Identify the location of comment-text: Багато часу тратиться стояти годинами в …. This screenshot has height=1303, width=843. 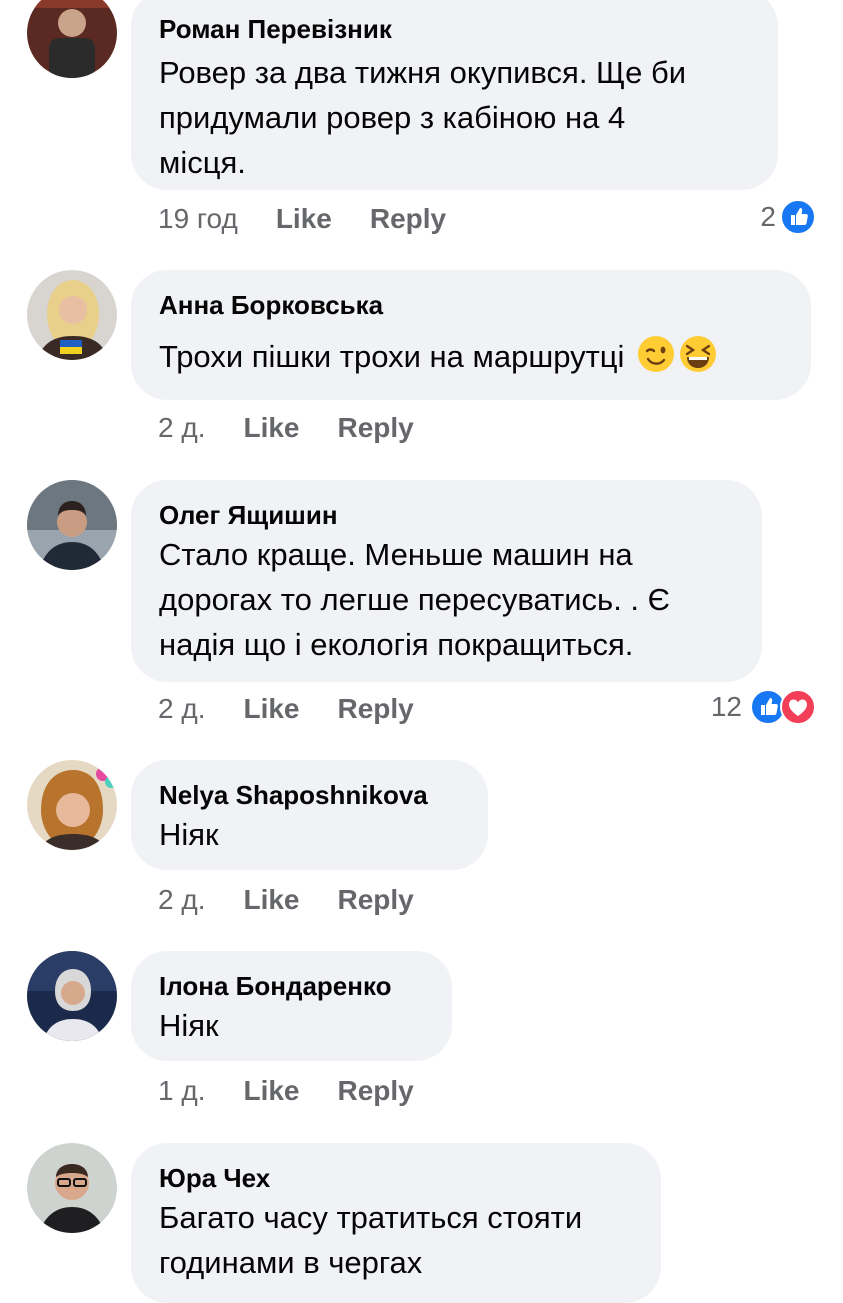
(371, 1240).